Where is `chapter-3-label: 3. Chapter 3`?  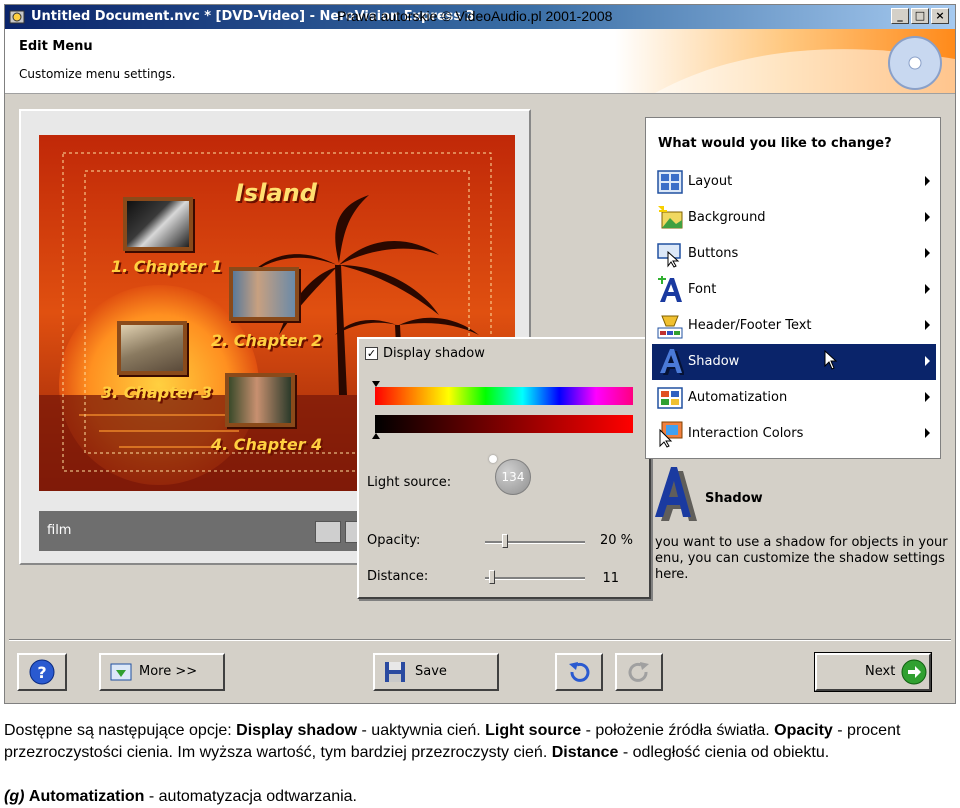 chapter-3-label: 3. Chapter 3 is located at coordinates (156, 392).